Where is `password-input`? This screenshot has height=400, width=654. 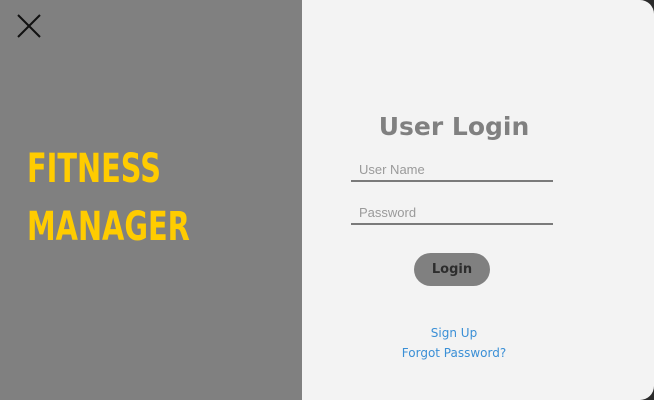 password-input is located at coordinates (452, 213).